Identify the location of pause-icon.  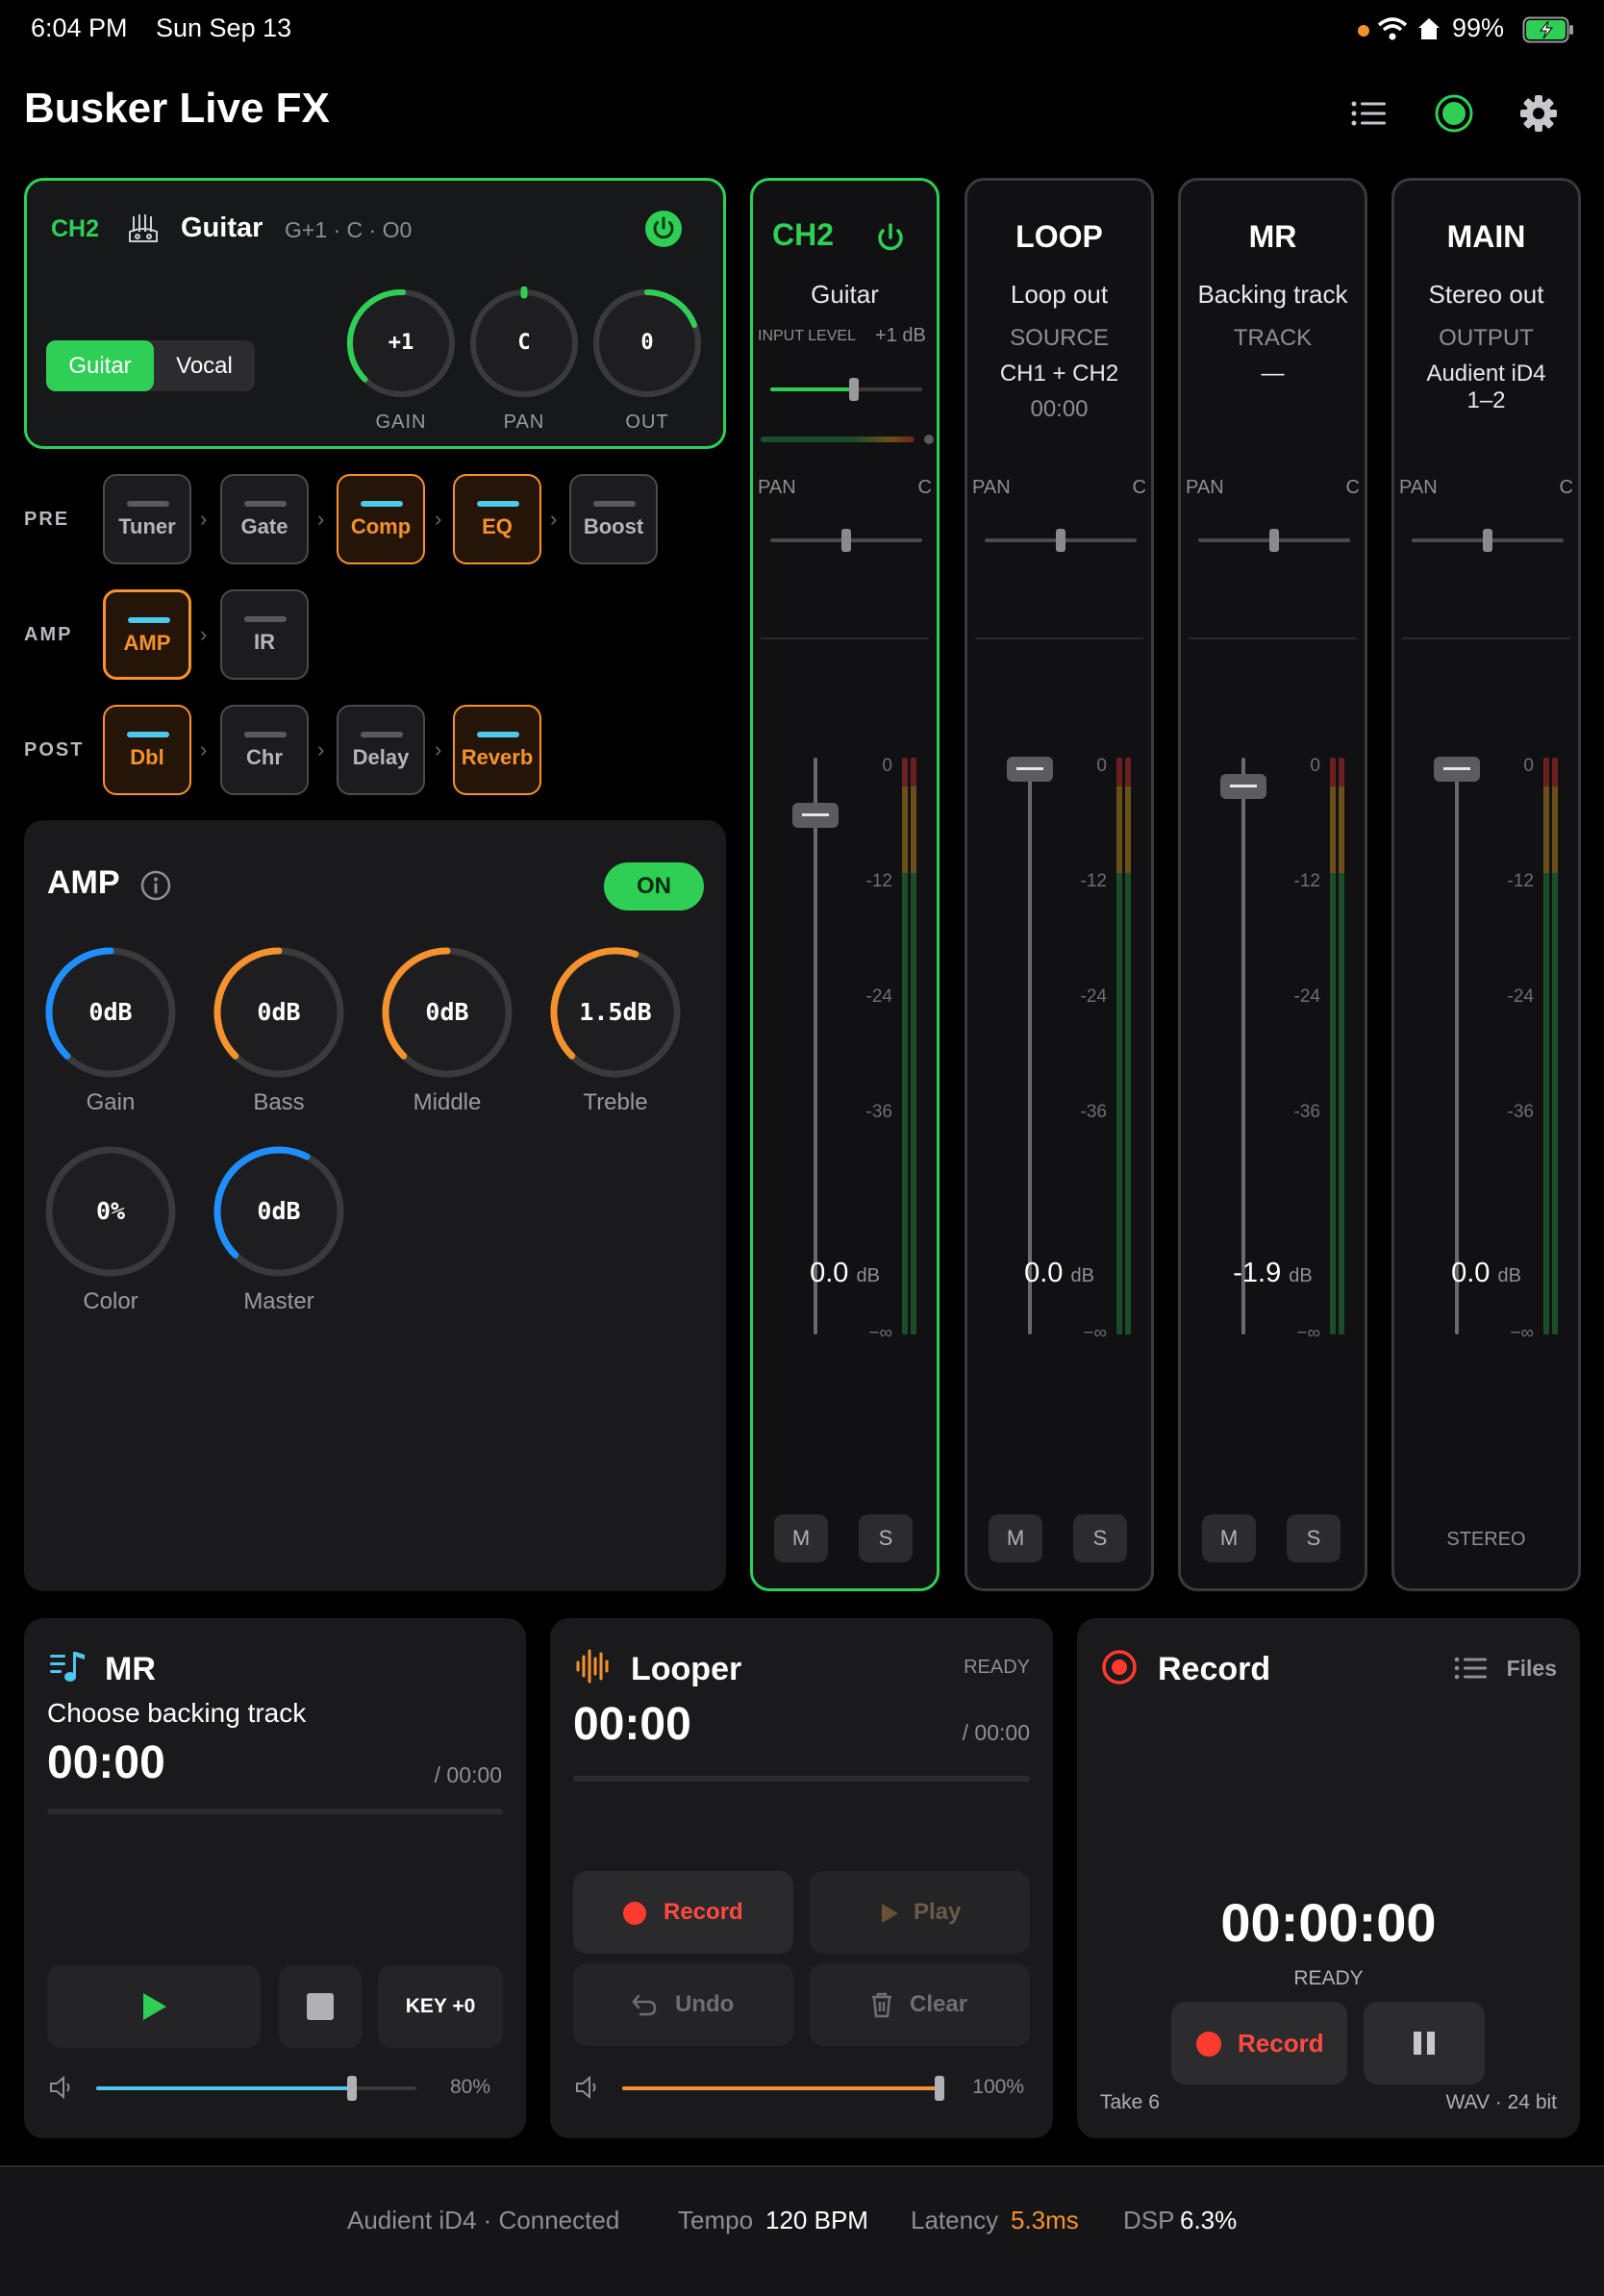
(1417, 2043).